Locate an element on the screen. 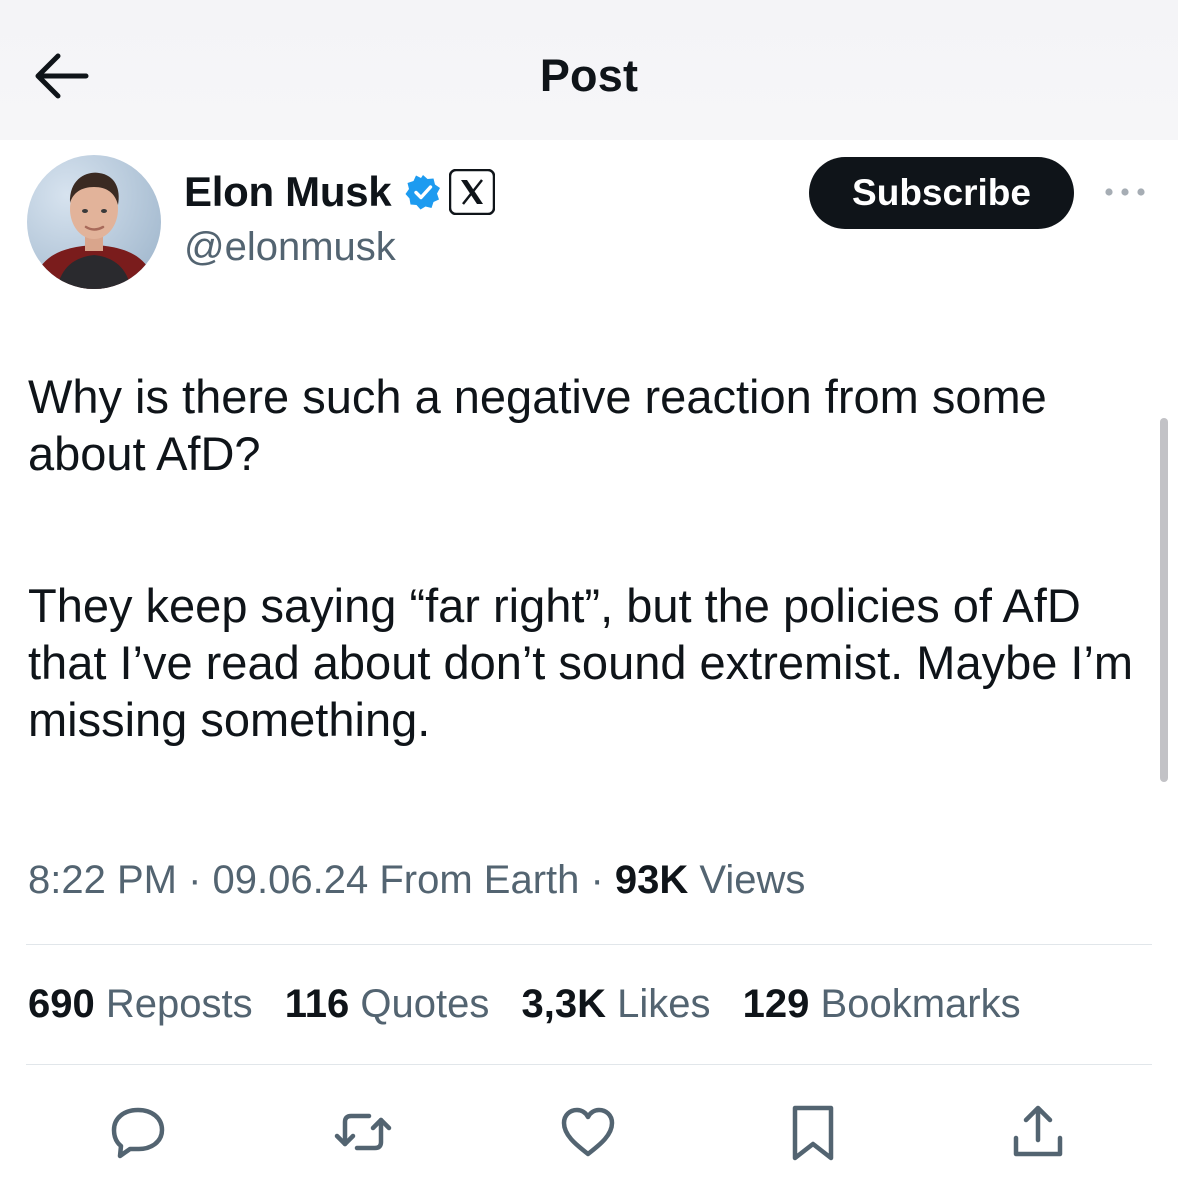  subscribe-button: Subscribe is located at coordinates (941, 193).